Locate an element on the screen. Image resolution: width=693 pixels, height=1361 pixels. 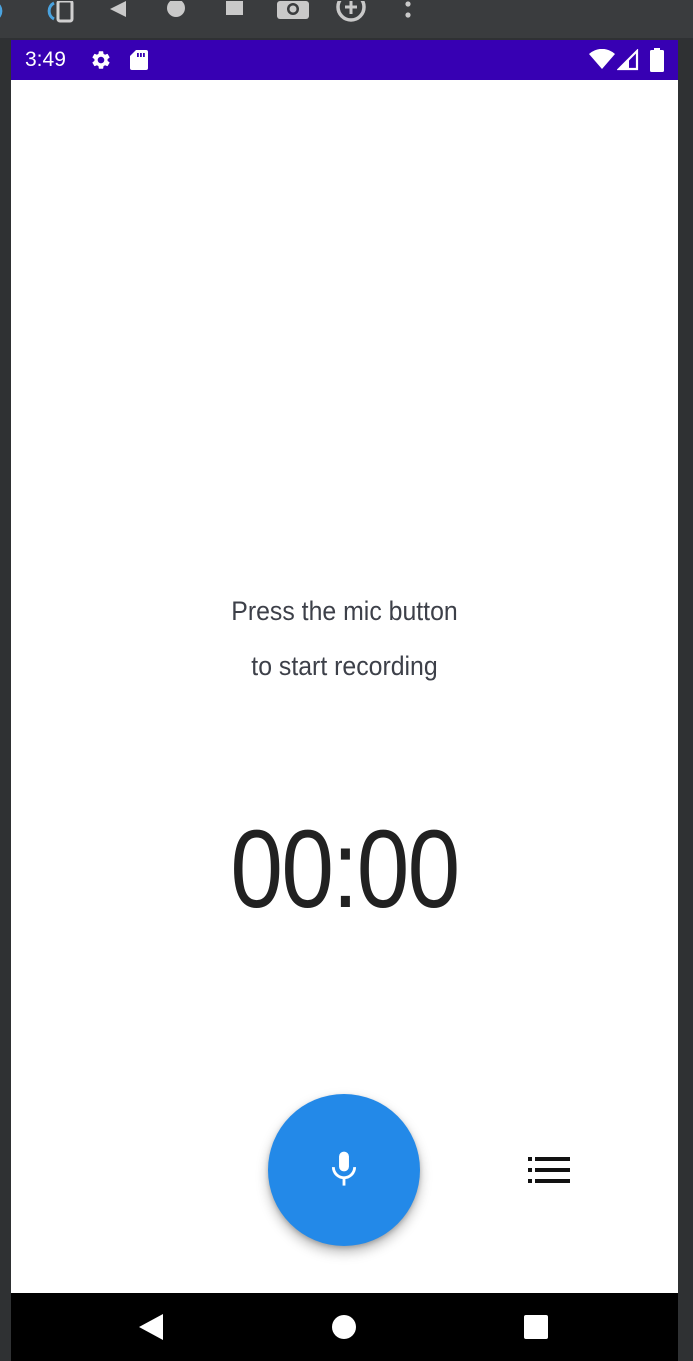
zoom-icon is located at coordinates (351, 12).